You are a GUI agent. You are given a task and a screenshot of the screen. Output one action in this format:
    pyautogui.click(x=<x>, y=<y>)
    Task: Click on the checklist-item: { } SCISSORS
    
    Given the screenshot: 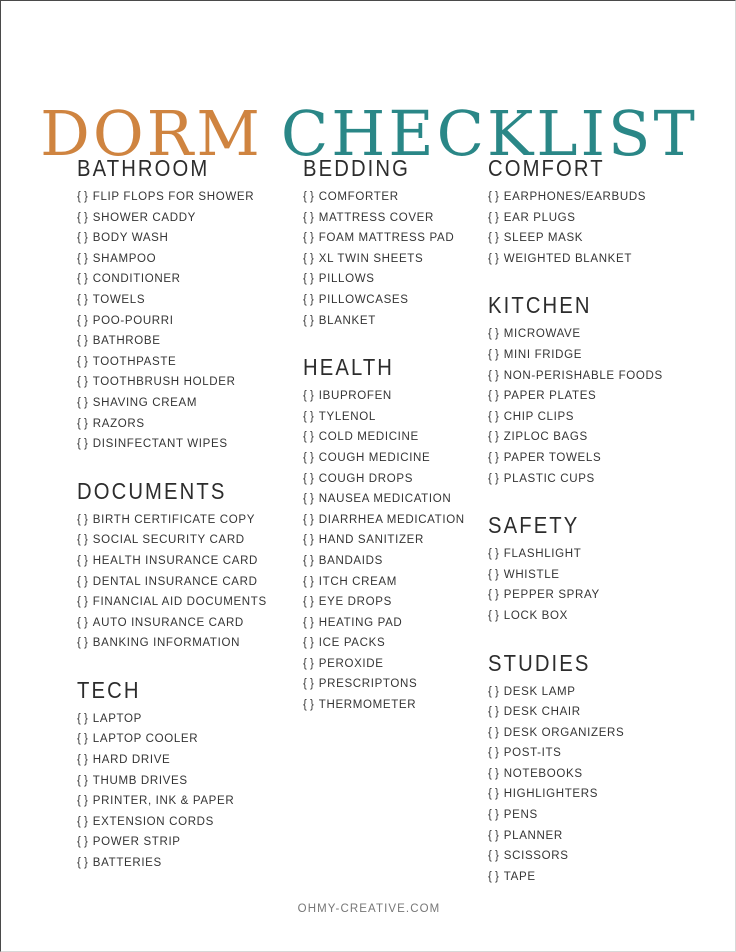 What is the action you would take?
    pyautogui.click(x=585, y=855)
    